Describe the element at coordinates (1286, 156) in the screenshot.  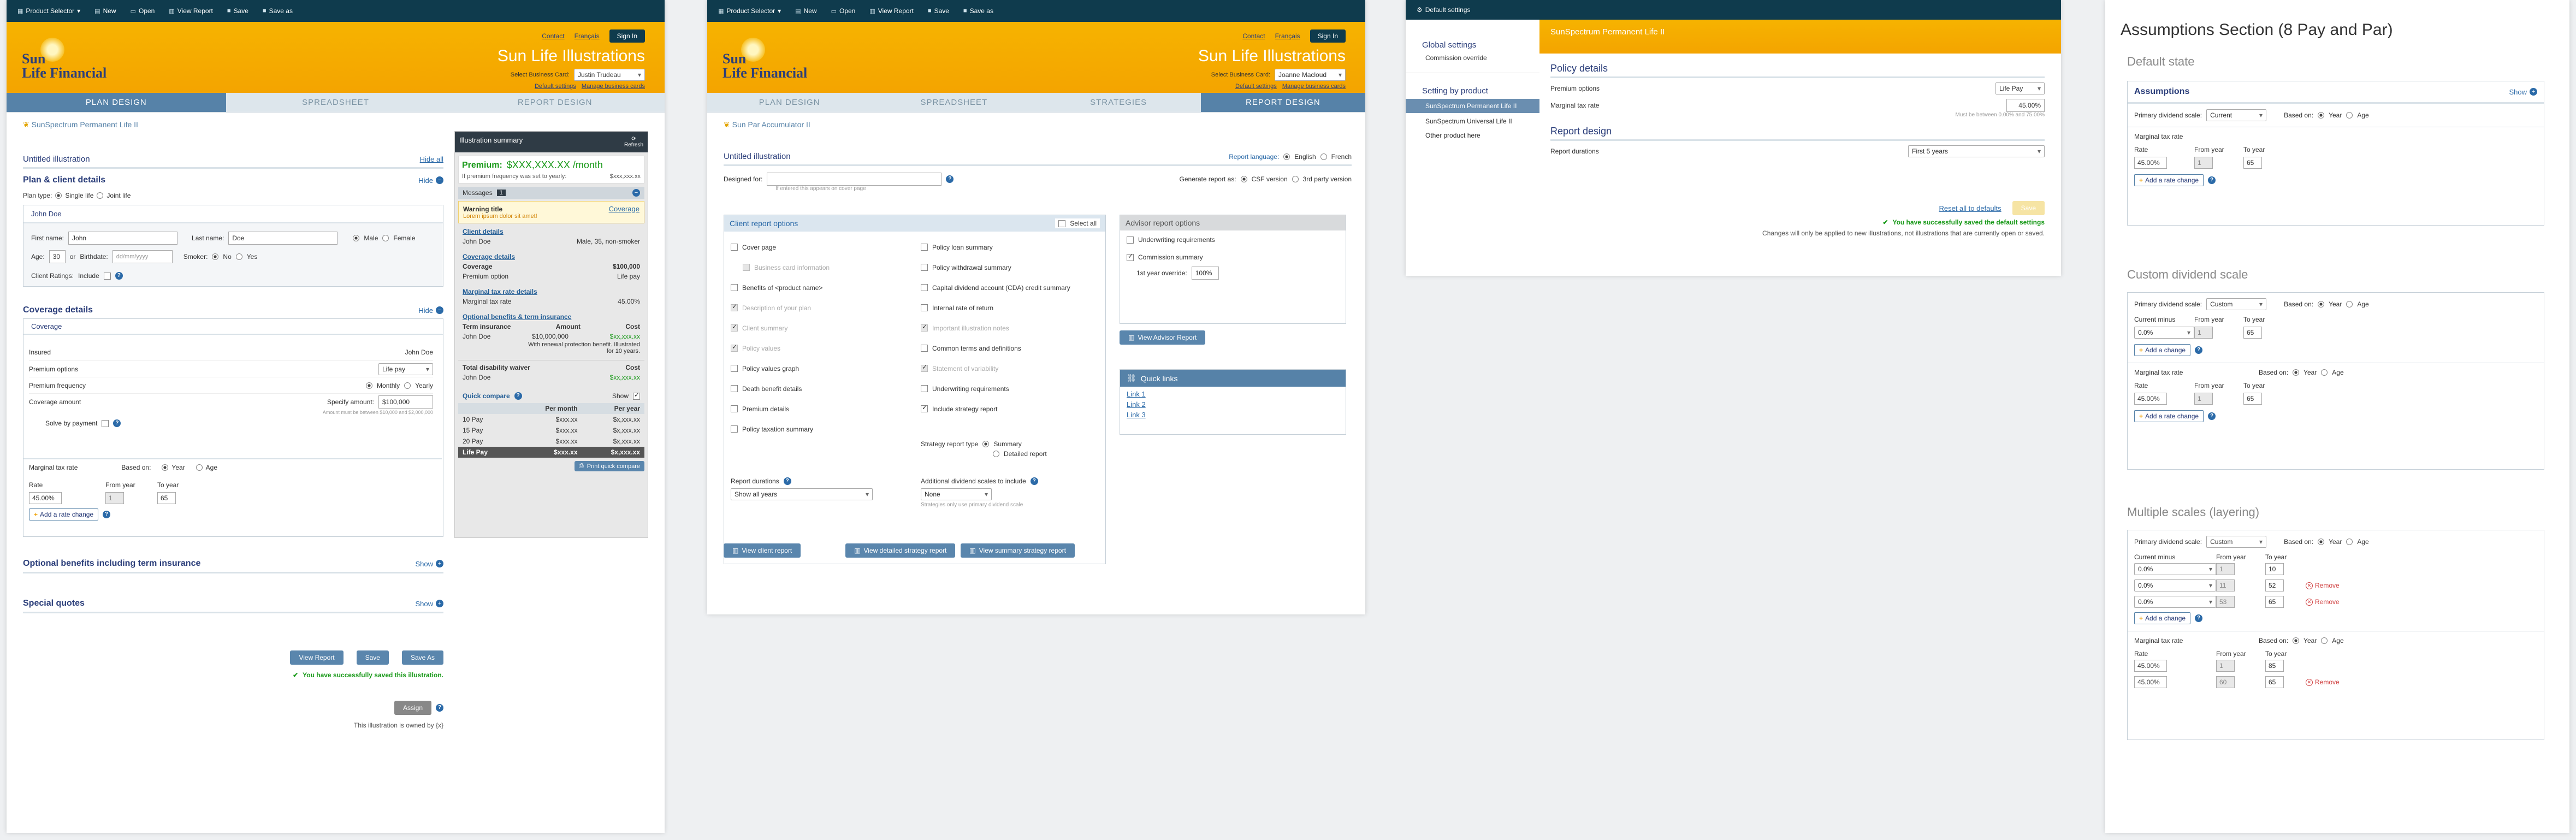
I see `english-radio` at that location.